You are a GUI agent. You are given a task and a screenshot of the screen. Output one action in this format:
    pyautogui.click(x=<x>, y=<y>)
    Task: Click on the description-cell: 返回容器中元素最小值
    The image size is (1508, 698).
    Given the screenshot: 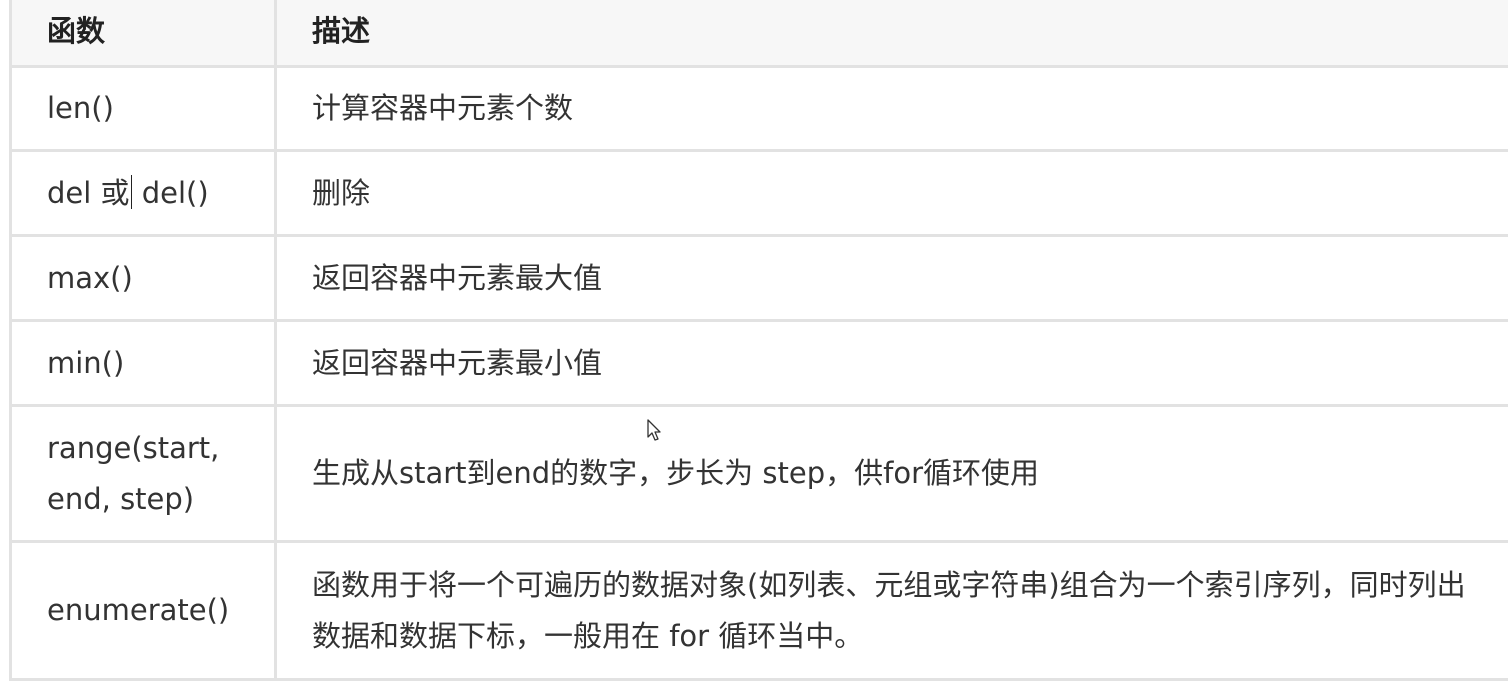 What is the action you would take?
    pyautogui.click(x=891, y=363)
    